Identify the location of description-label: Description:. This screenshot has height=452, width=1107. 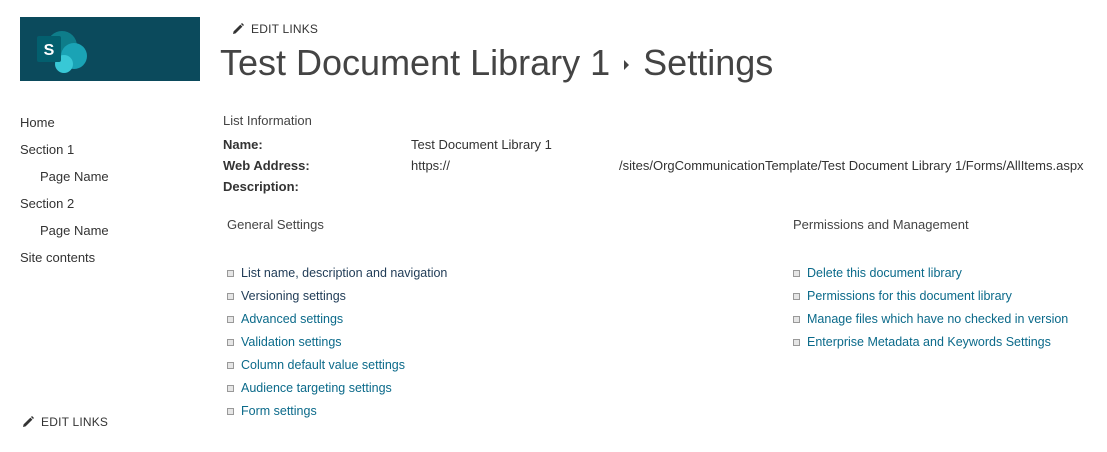
(261, 186).